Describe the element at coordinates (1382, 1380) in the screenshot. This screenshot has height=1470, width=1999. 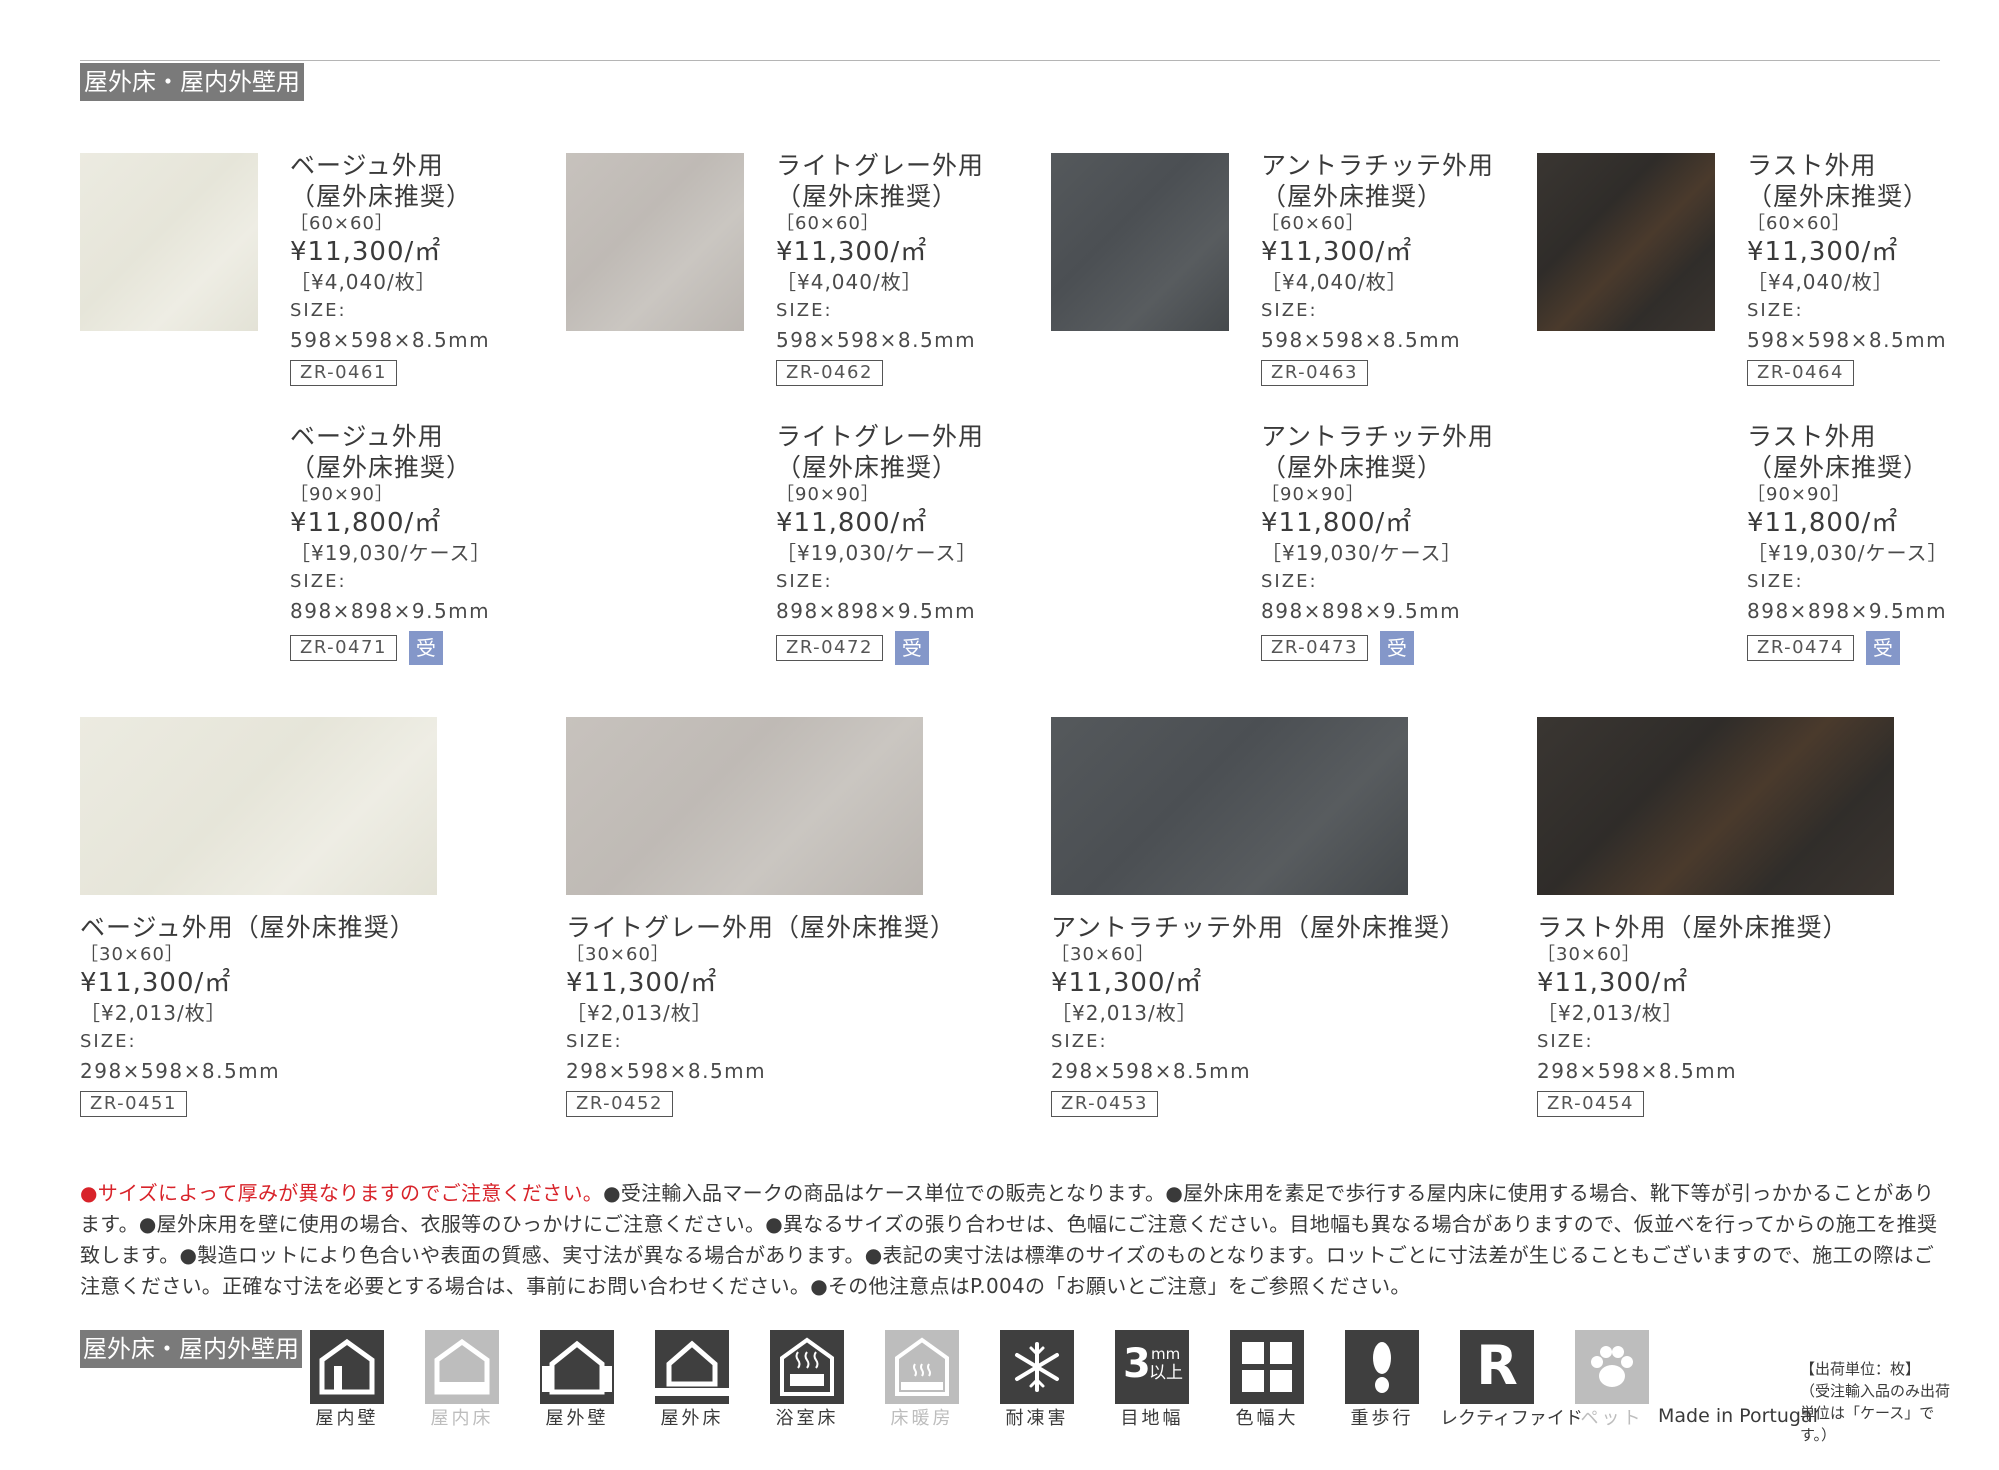
I see `legend-item: 重歩行` at that location.